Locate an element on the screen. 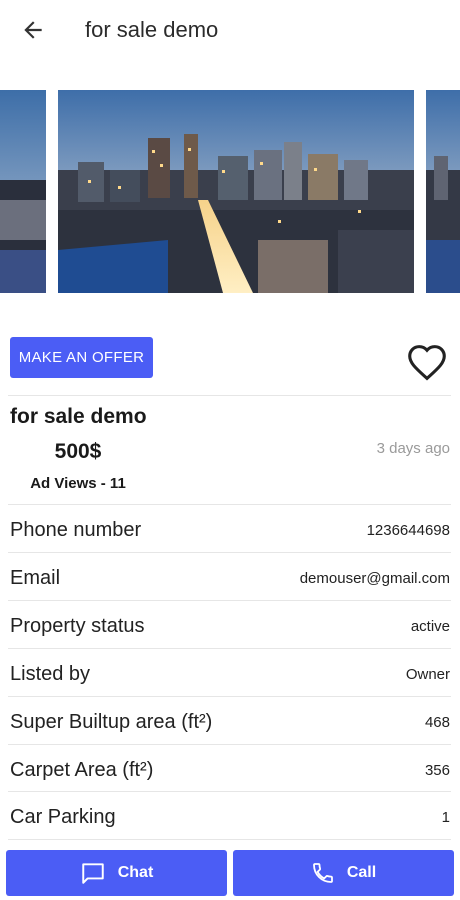 This screenshot has width=460, height=900. carousel-image-next is located at coordinates (443, 191).